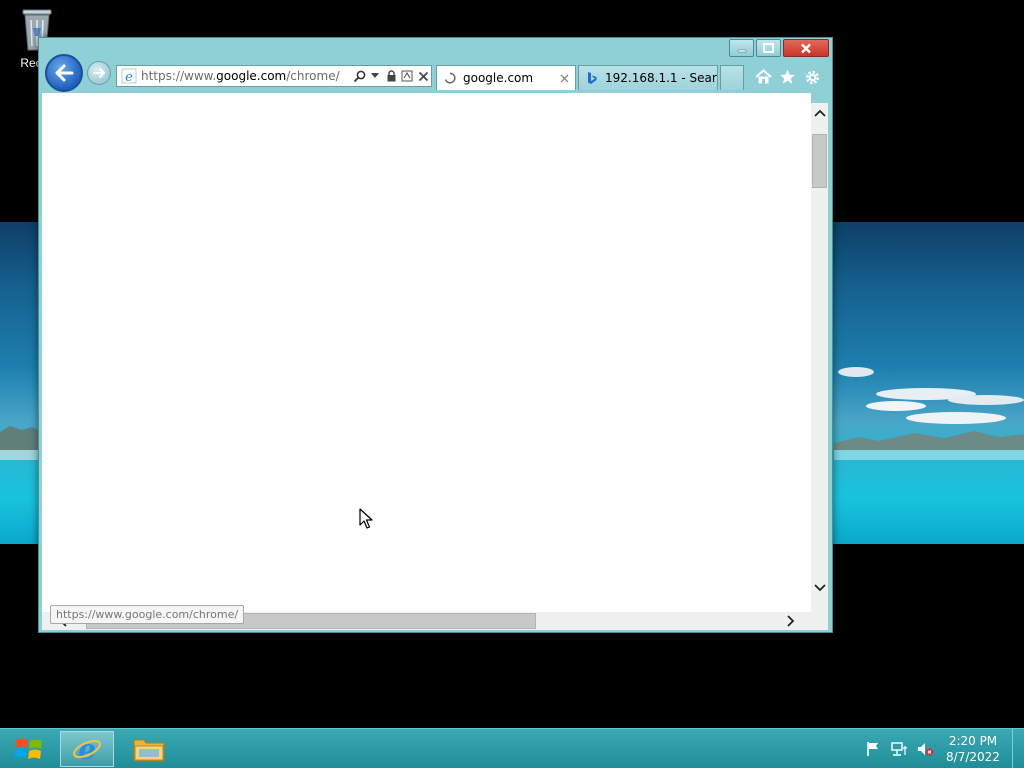  I want to click on minimize-button, so click(741, 48).